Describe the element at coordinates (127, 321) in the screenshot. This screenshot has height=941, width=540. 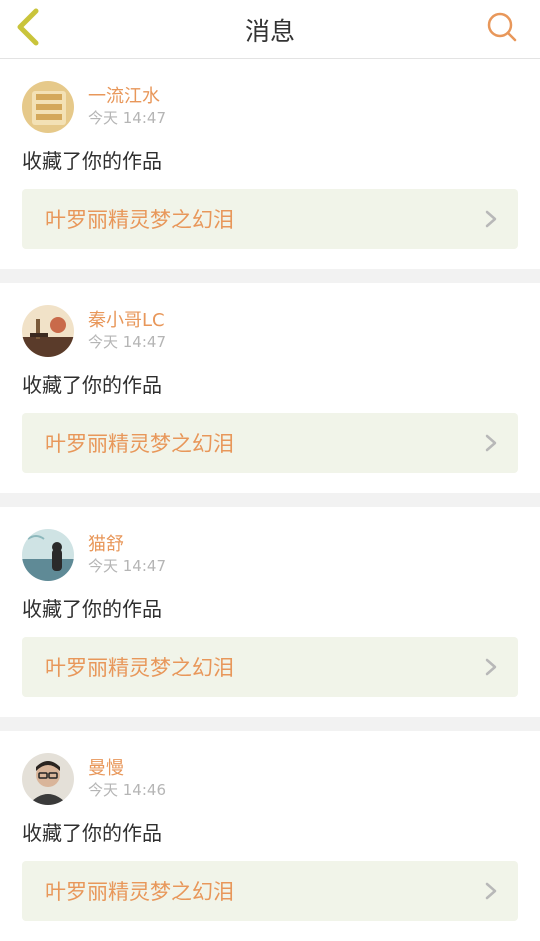
I see `user-name: 秦小哥LC` at that location.